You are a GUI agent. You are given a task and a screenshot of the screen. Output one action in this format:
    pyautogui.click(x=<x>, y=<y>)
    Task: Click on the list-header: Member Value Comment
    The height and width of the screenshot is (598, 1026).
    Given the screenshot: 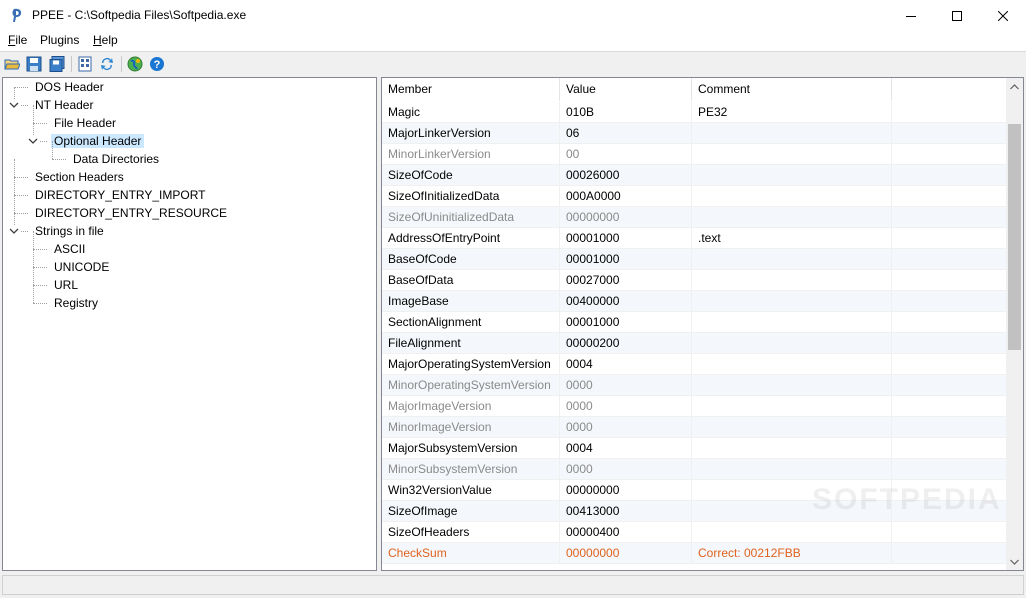 What is the action you would take?
    pyautogui.click(x=694, y=89)
    